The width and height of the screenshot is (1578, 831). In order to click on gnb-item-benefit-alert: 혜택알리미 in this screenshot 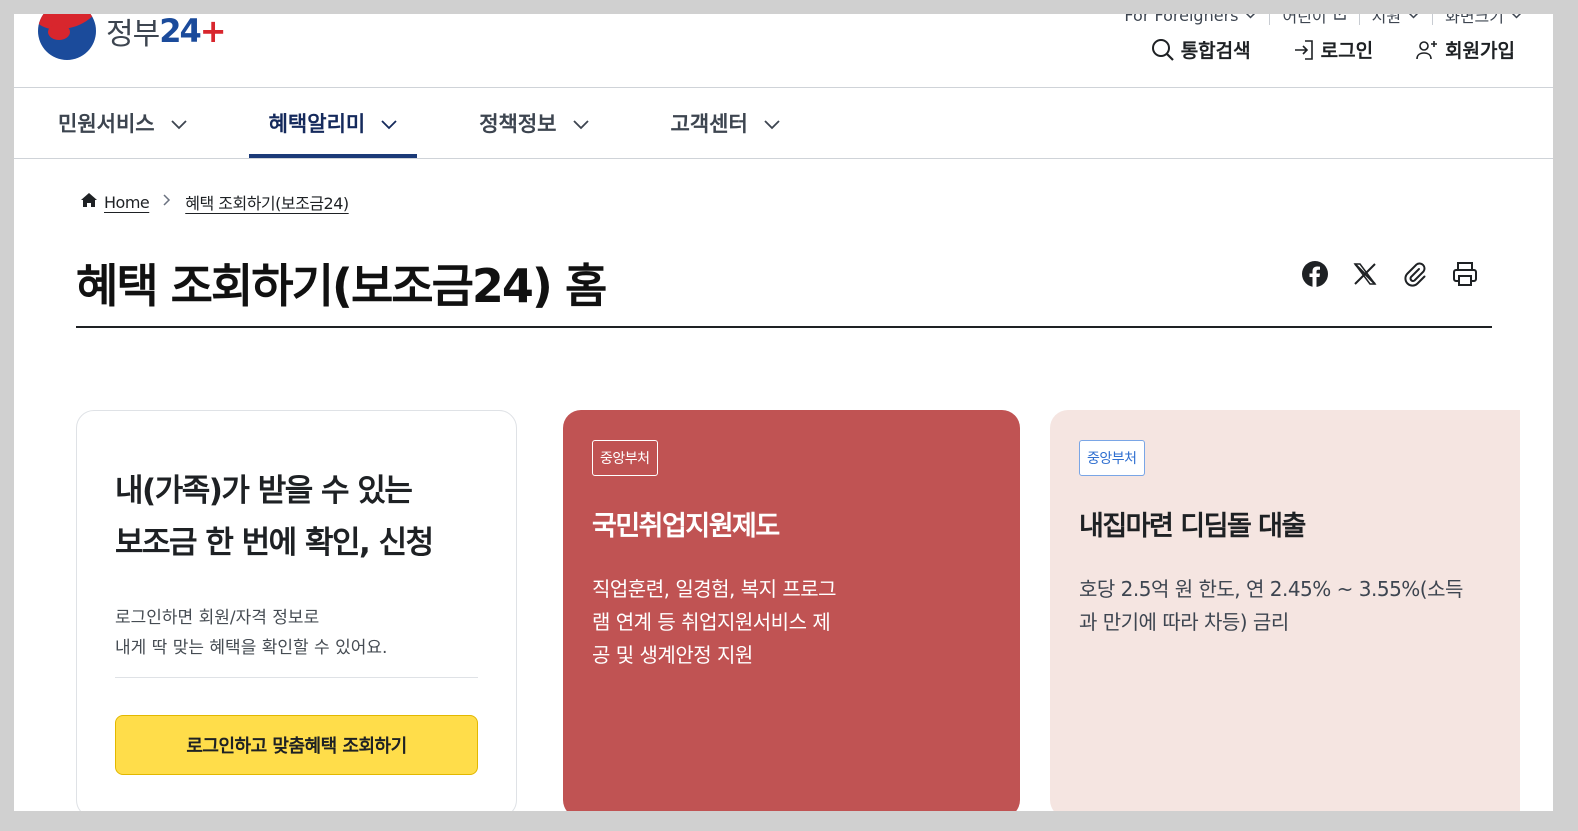, I will do `click(333, 123)`.